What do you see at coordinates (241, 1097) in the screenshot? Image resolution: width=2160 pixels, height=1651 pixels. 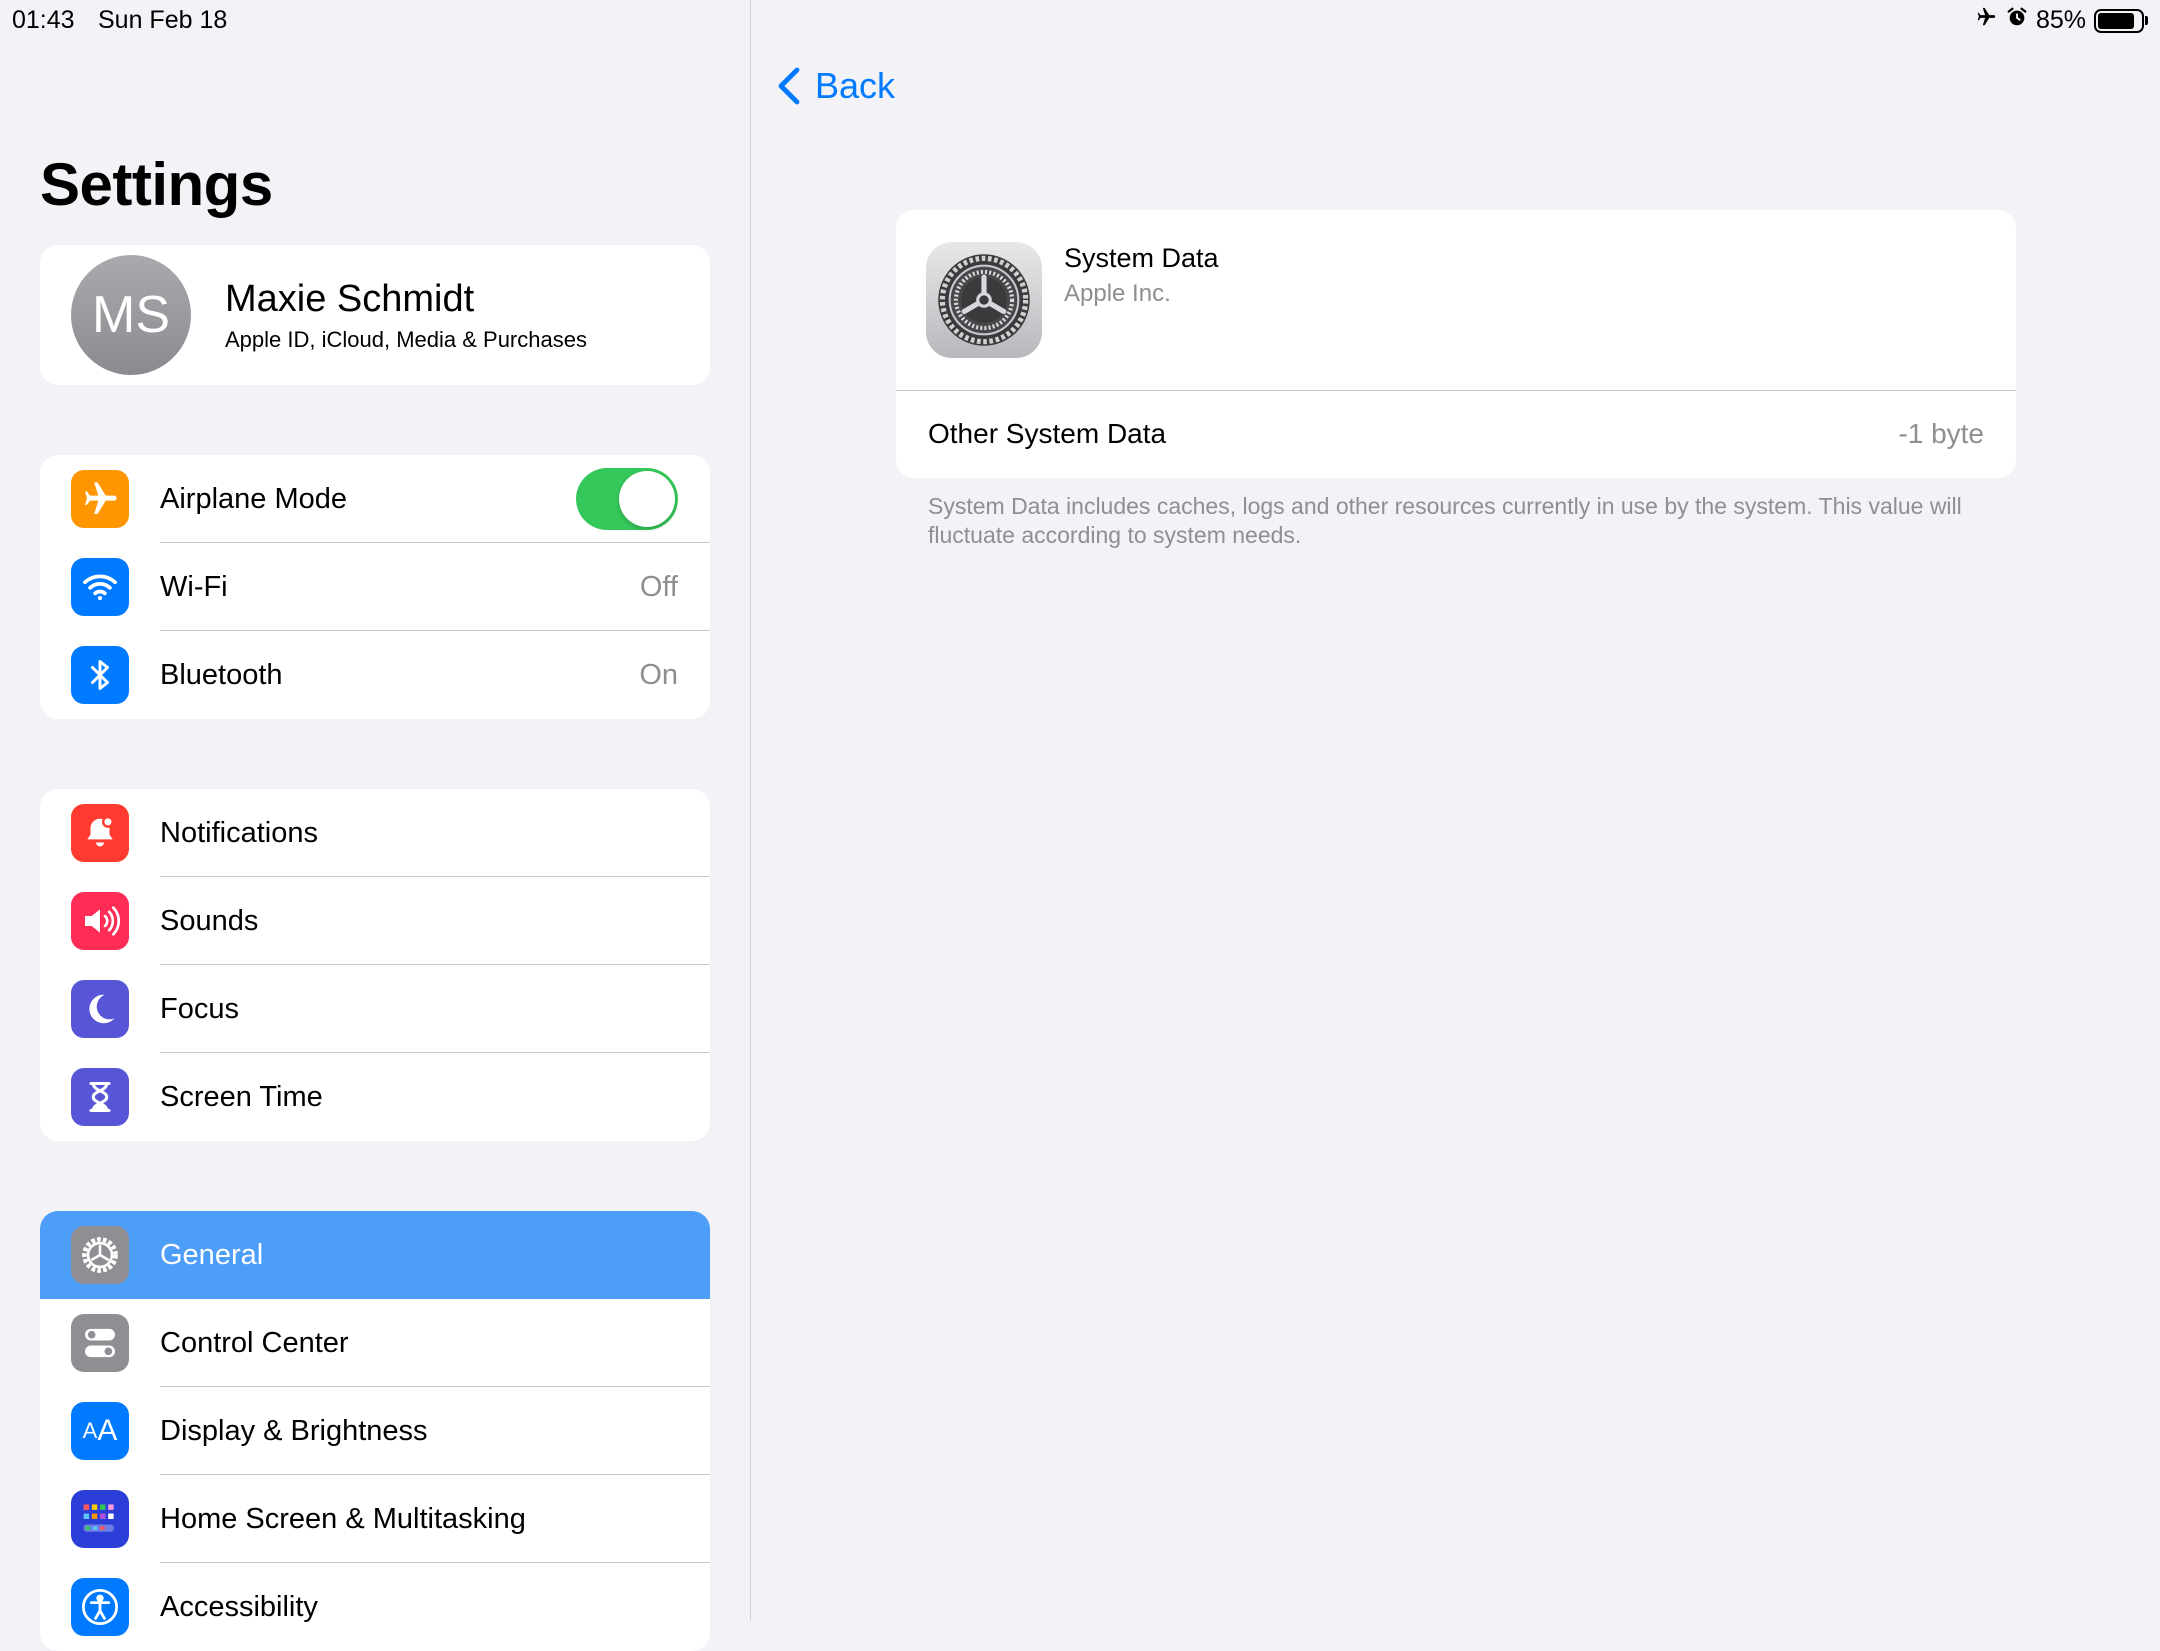 I see `sidebar-item-label: Screen Time` at bounding box center [241, 1097].